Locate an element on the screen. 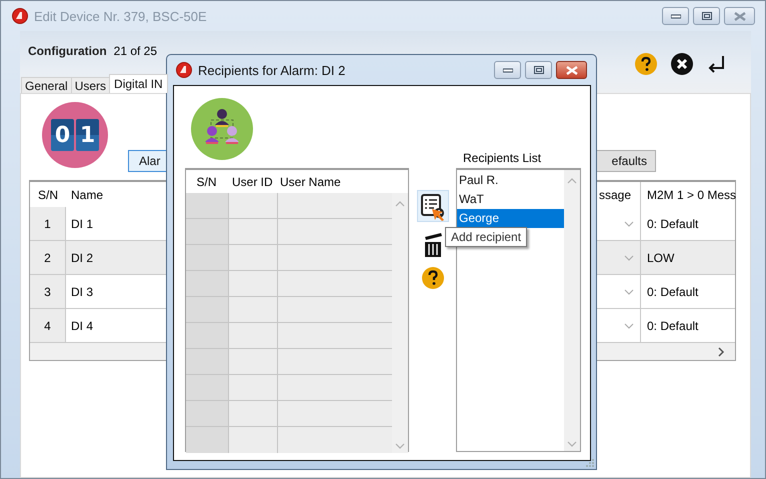  scroll-right-icon is located at coordinates (721, 351).